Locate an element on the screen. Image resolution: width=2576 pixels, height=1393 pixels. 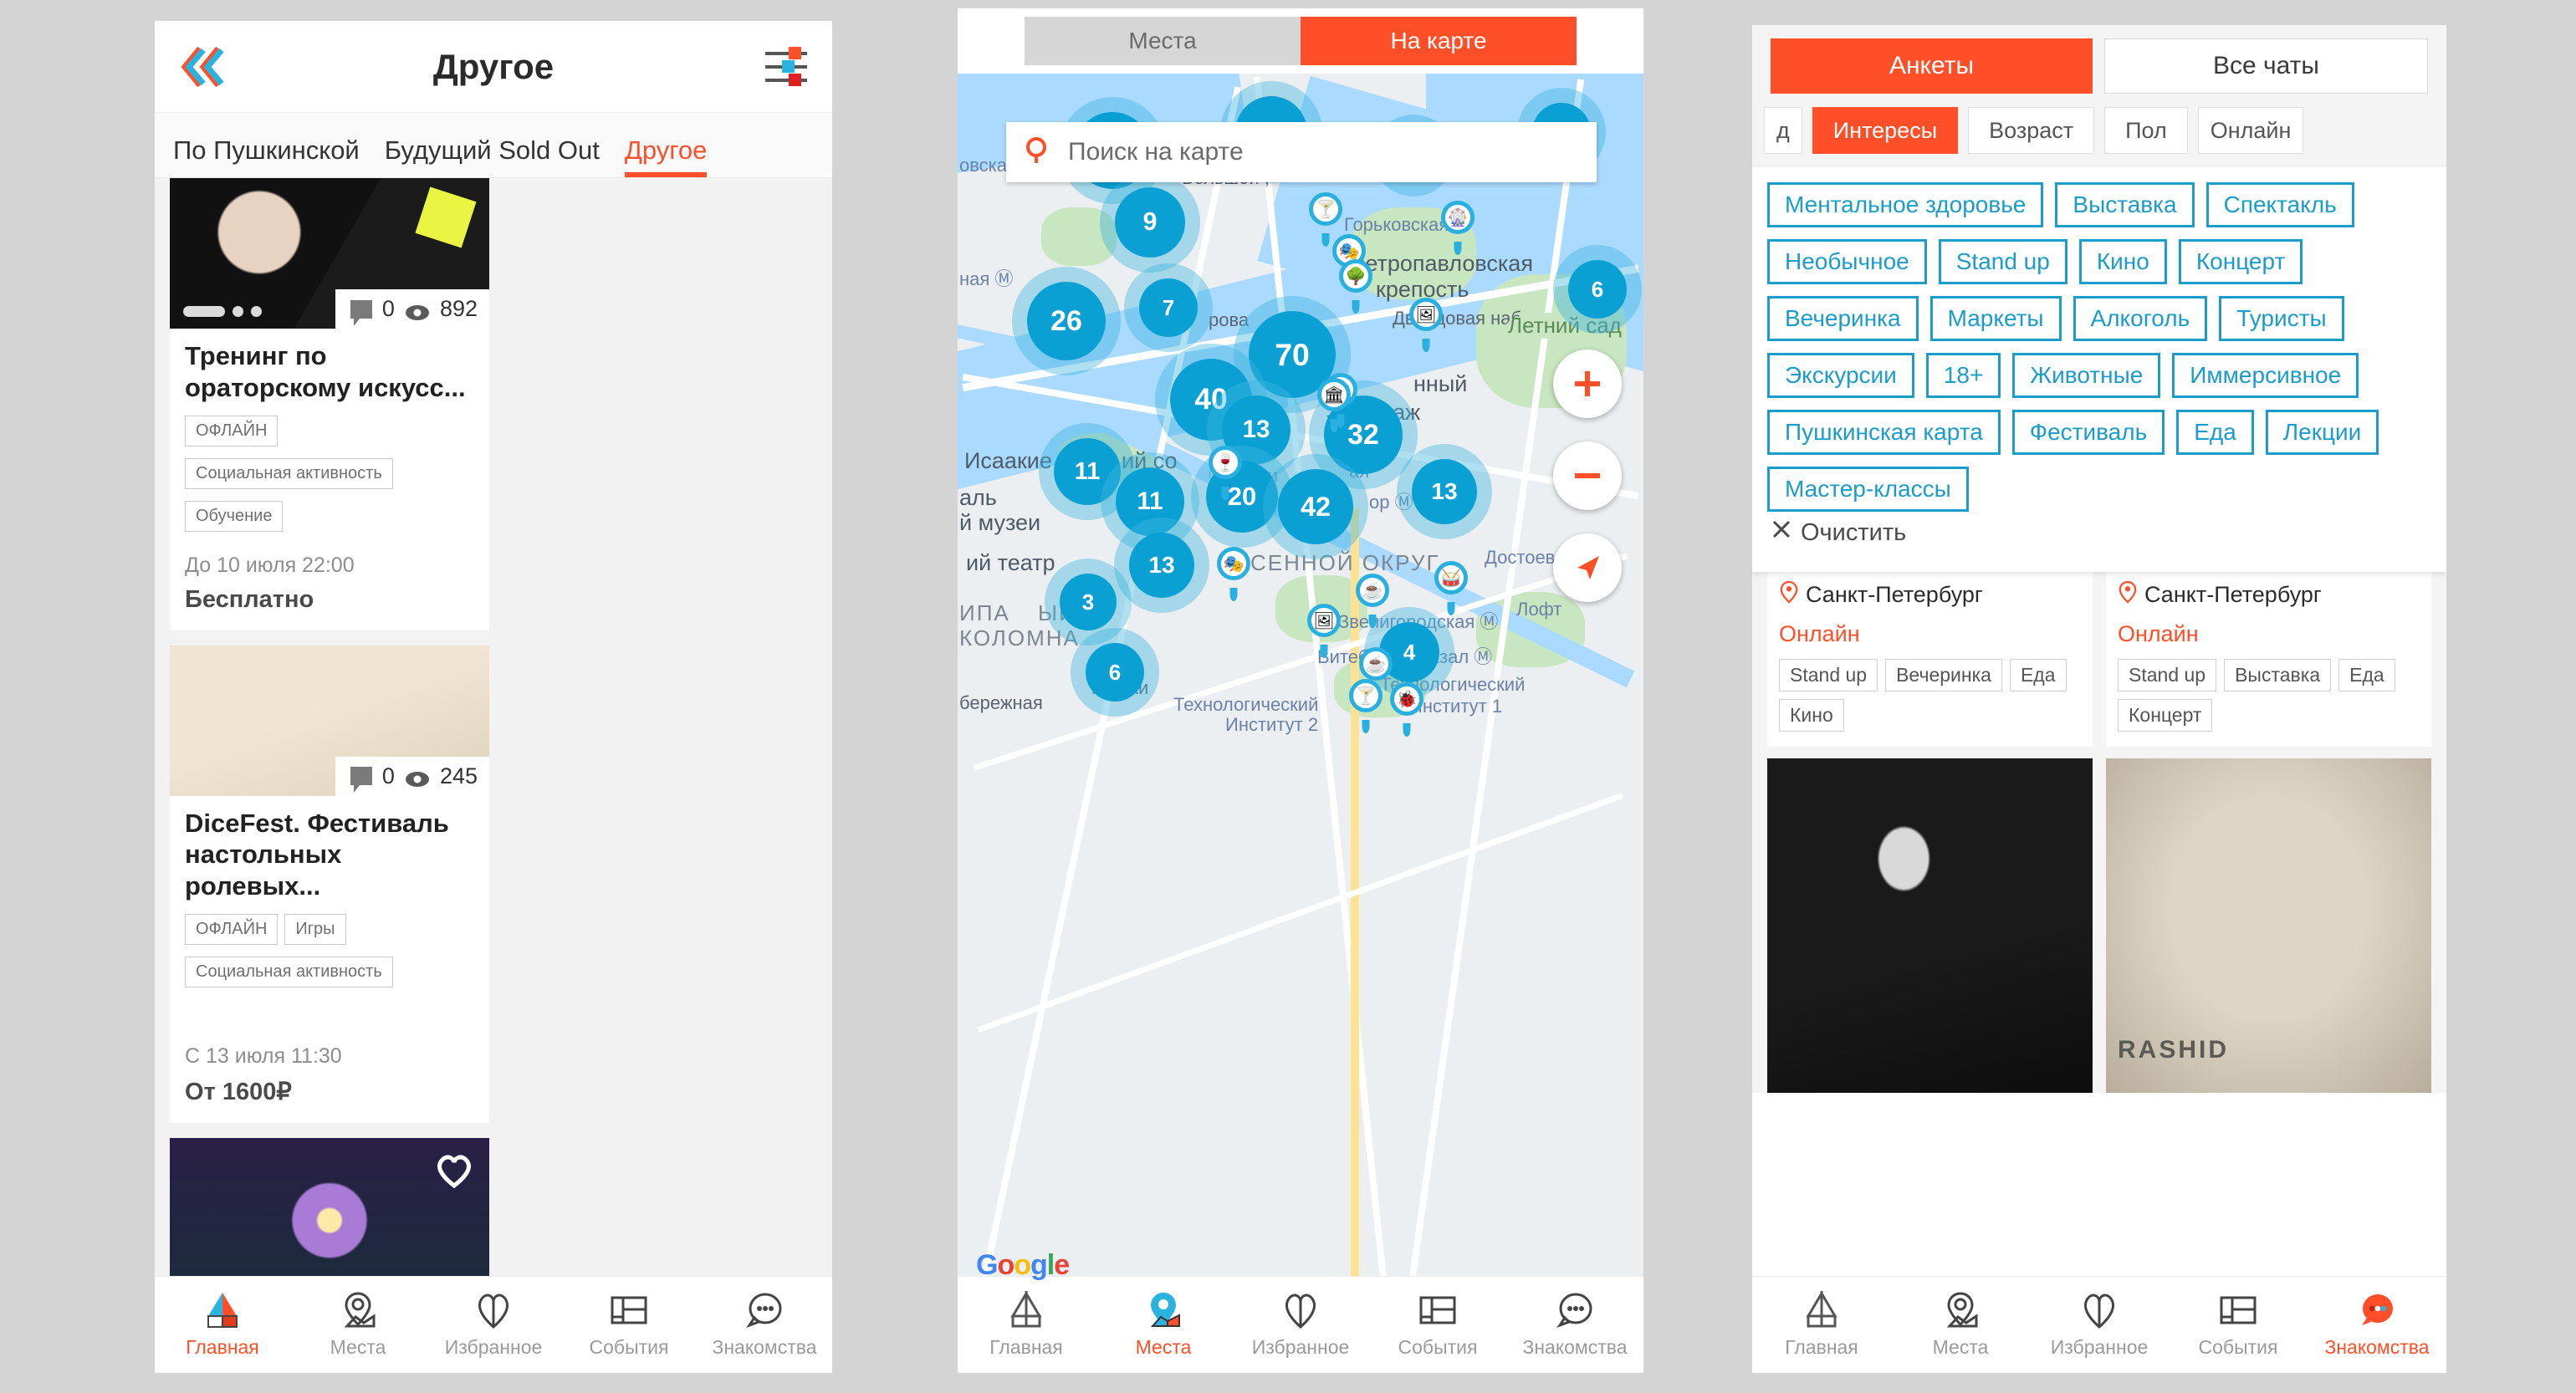
profile-city-label: Санкт-Петербург is located at coordinates (1894, 594).